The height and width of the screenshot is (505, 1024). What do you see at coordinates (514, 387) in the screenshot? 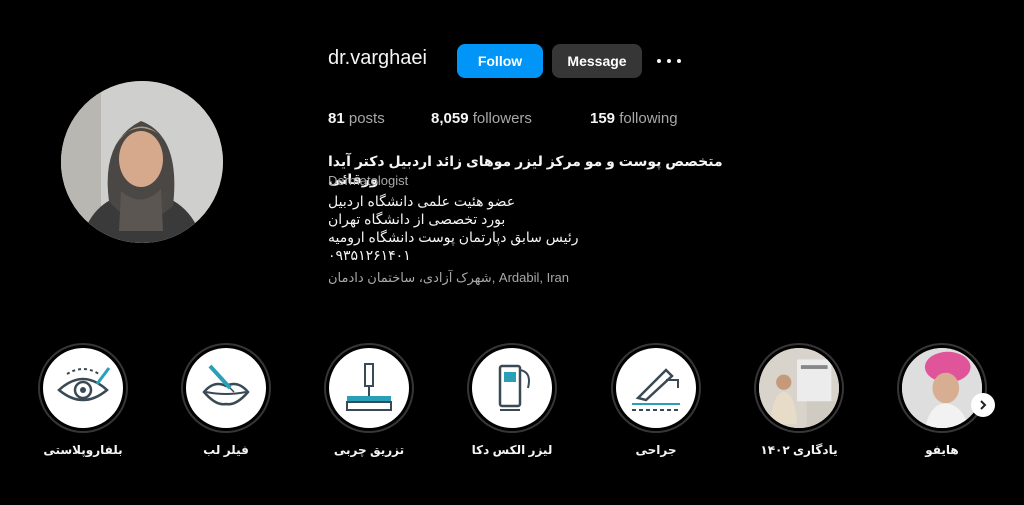
I see `laser-machine-icon` at bounding box center [514, 387].